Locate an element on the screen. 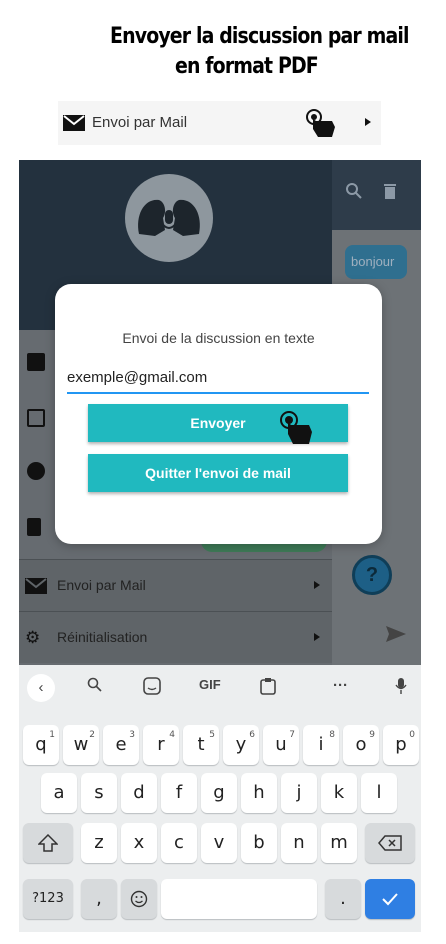 The width and height of the screenshot is (446, 944). done-key is located at coordinates (390, 899).